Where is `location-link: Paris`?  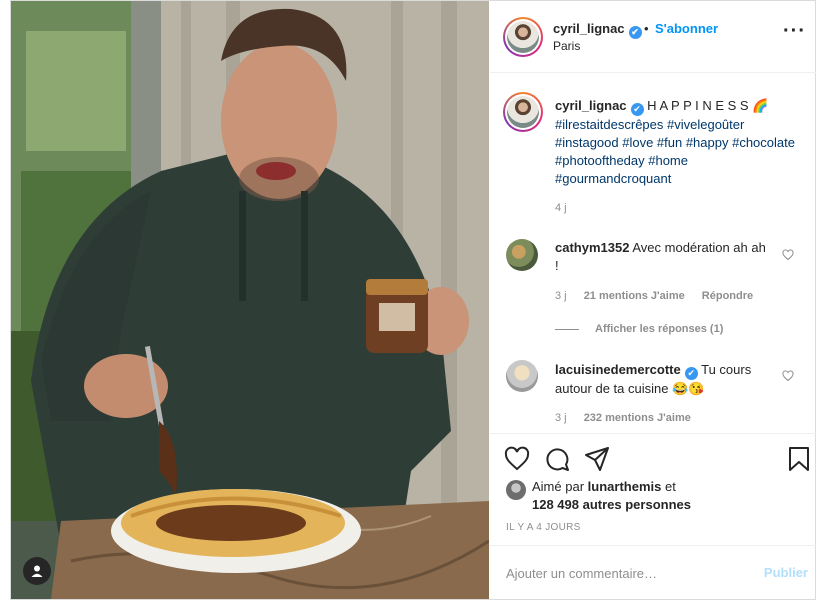
location-link: Paris is located at coordinates (566, 46).